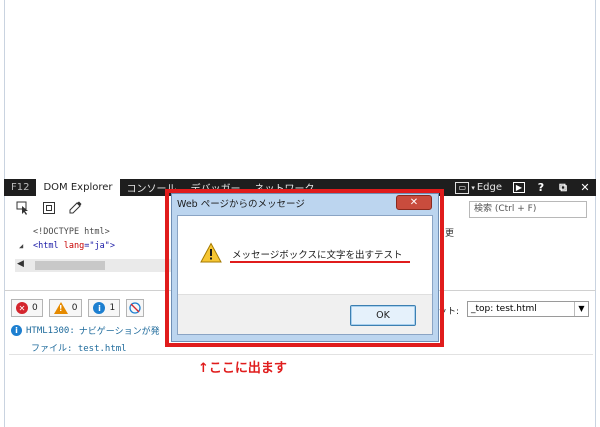 The width and height of the screenshot is (600, 427). I want to click on clear-on-navigate-button, so click(135, 308).